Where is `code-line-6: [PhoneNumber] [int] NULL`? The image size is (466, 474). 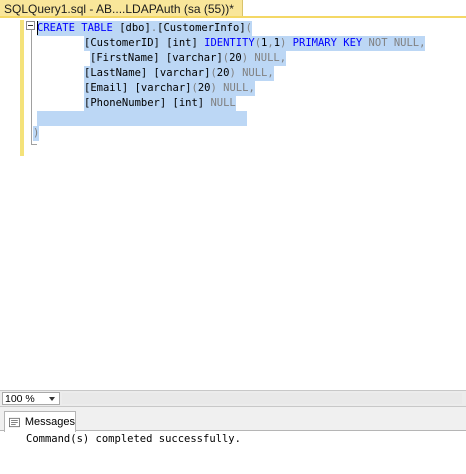
code-line-6: [PhoneNumber] [int] NULL is located at coordinates (160, 103).